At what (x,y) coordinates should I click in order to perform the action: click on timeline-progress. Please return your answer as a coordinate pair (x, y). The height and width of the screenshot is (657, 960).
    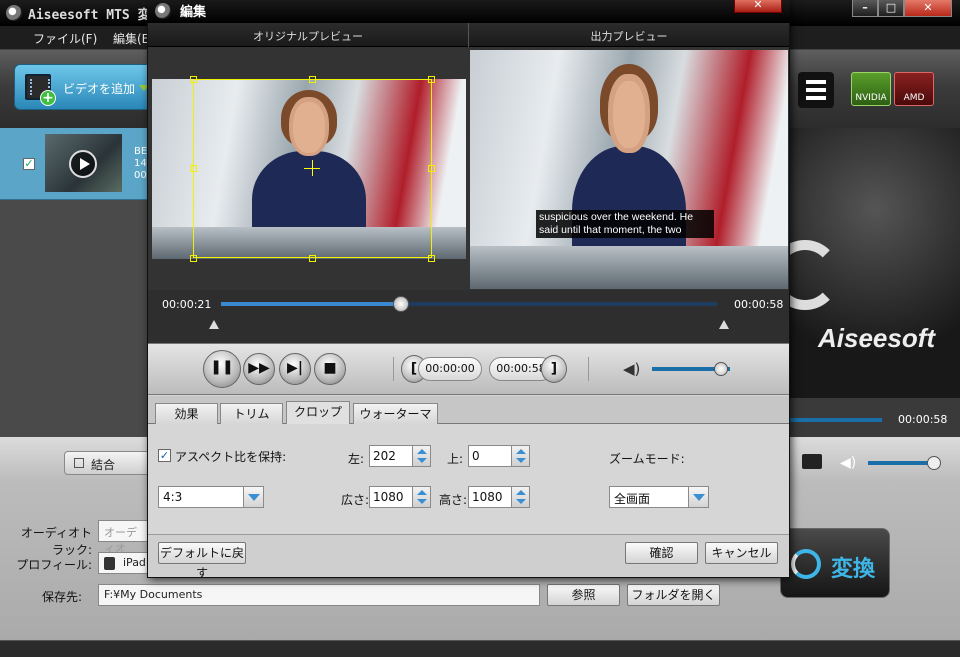
    Looking at the image, I should click on (311, 304).